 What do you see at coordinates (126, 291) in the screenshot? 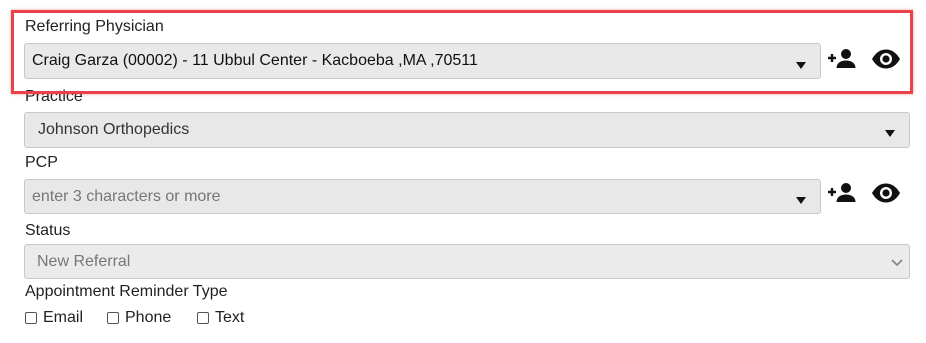
I see `appointment-reminder-label: Appointment Reminder Type` at bounding box center [126, 291].